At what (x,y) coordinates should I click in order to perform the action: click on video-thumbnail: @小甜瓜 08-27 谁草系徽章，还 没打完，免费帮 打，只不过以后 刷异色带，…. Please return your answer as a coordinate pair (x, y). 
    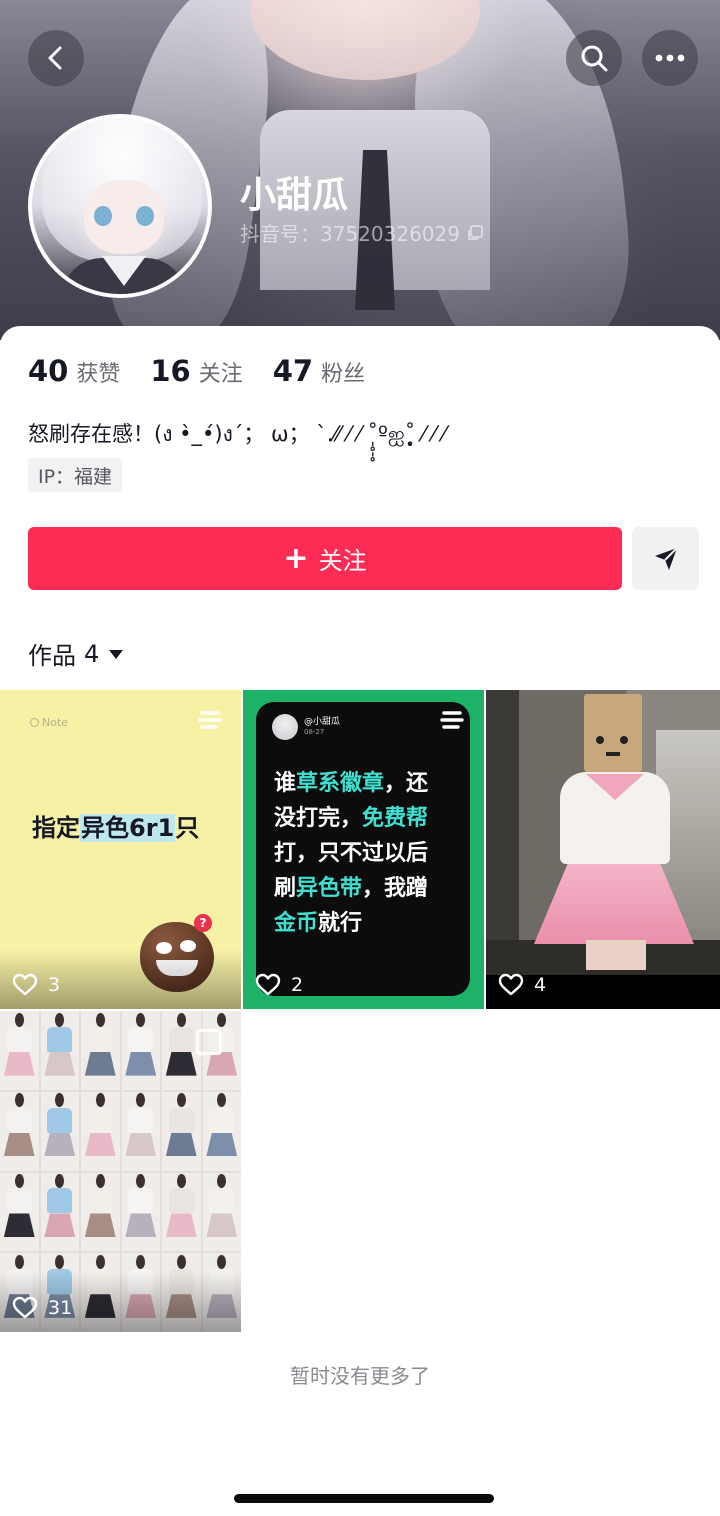
    Looking at the image, I should click on (363, 849).